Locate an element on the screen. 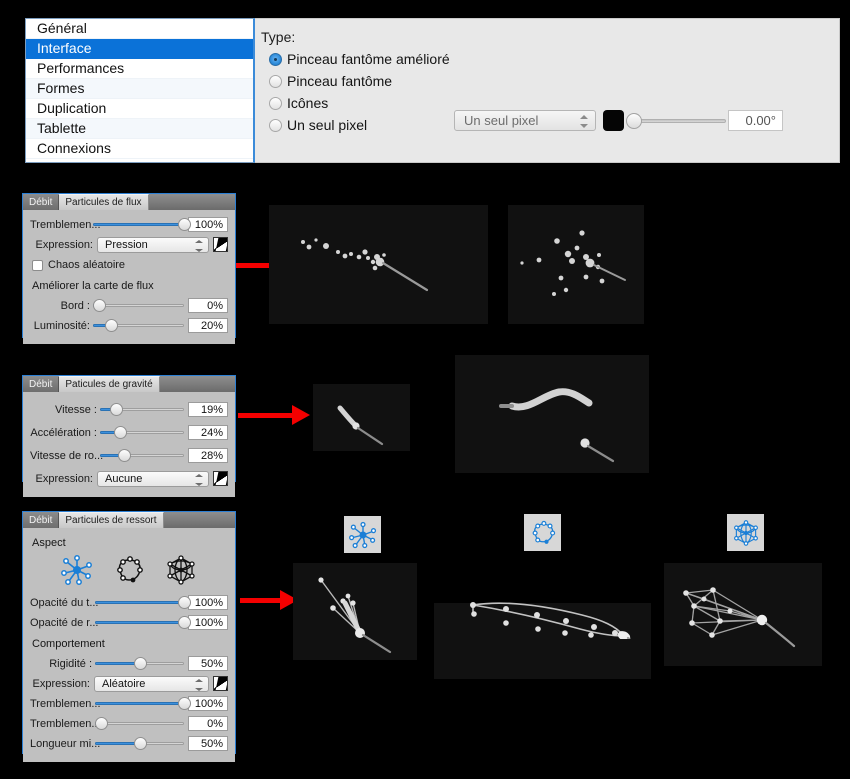 The height and width of the screenshot is (779, 850). combo-row-expression: Expression: Aléatoire is located at coordinates (129, 683).